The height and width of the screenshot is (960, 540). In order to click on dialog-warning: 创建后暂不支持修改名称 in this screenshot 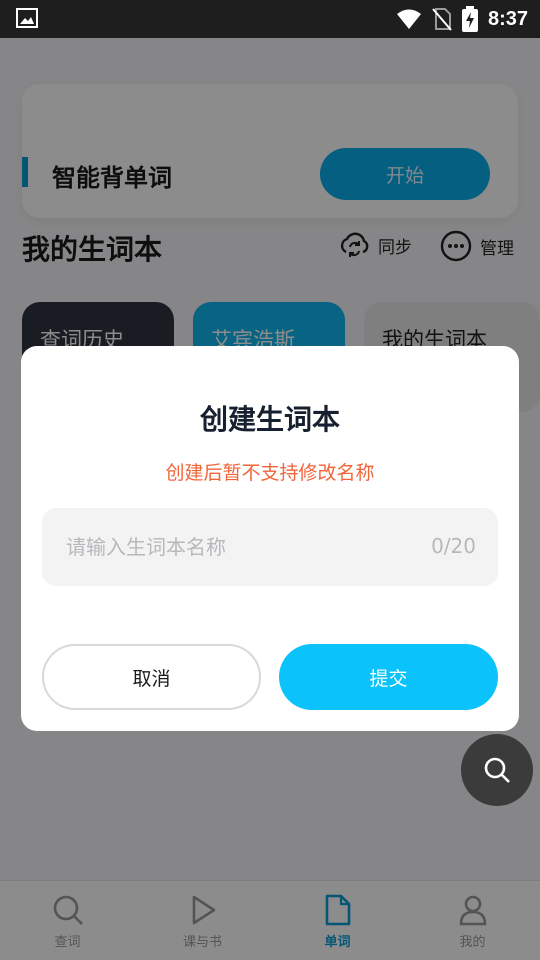, I will do `click(270, 473)`.